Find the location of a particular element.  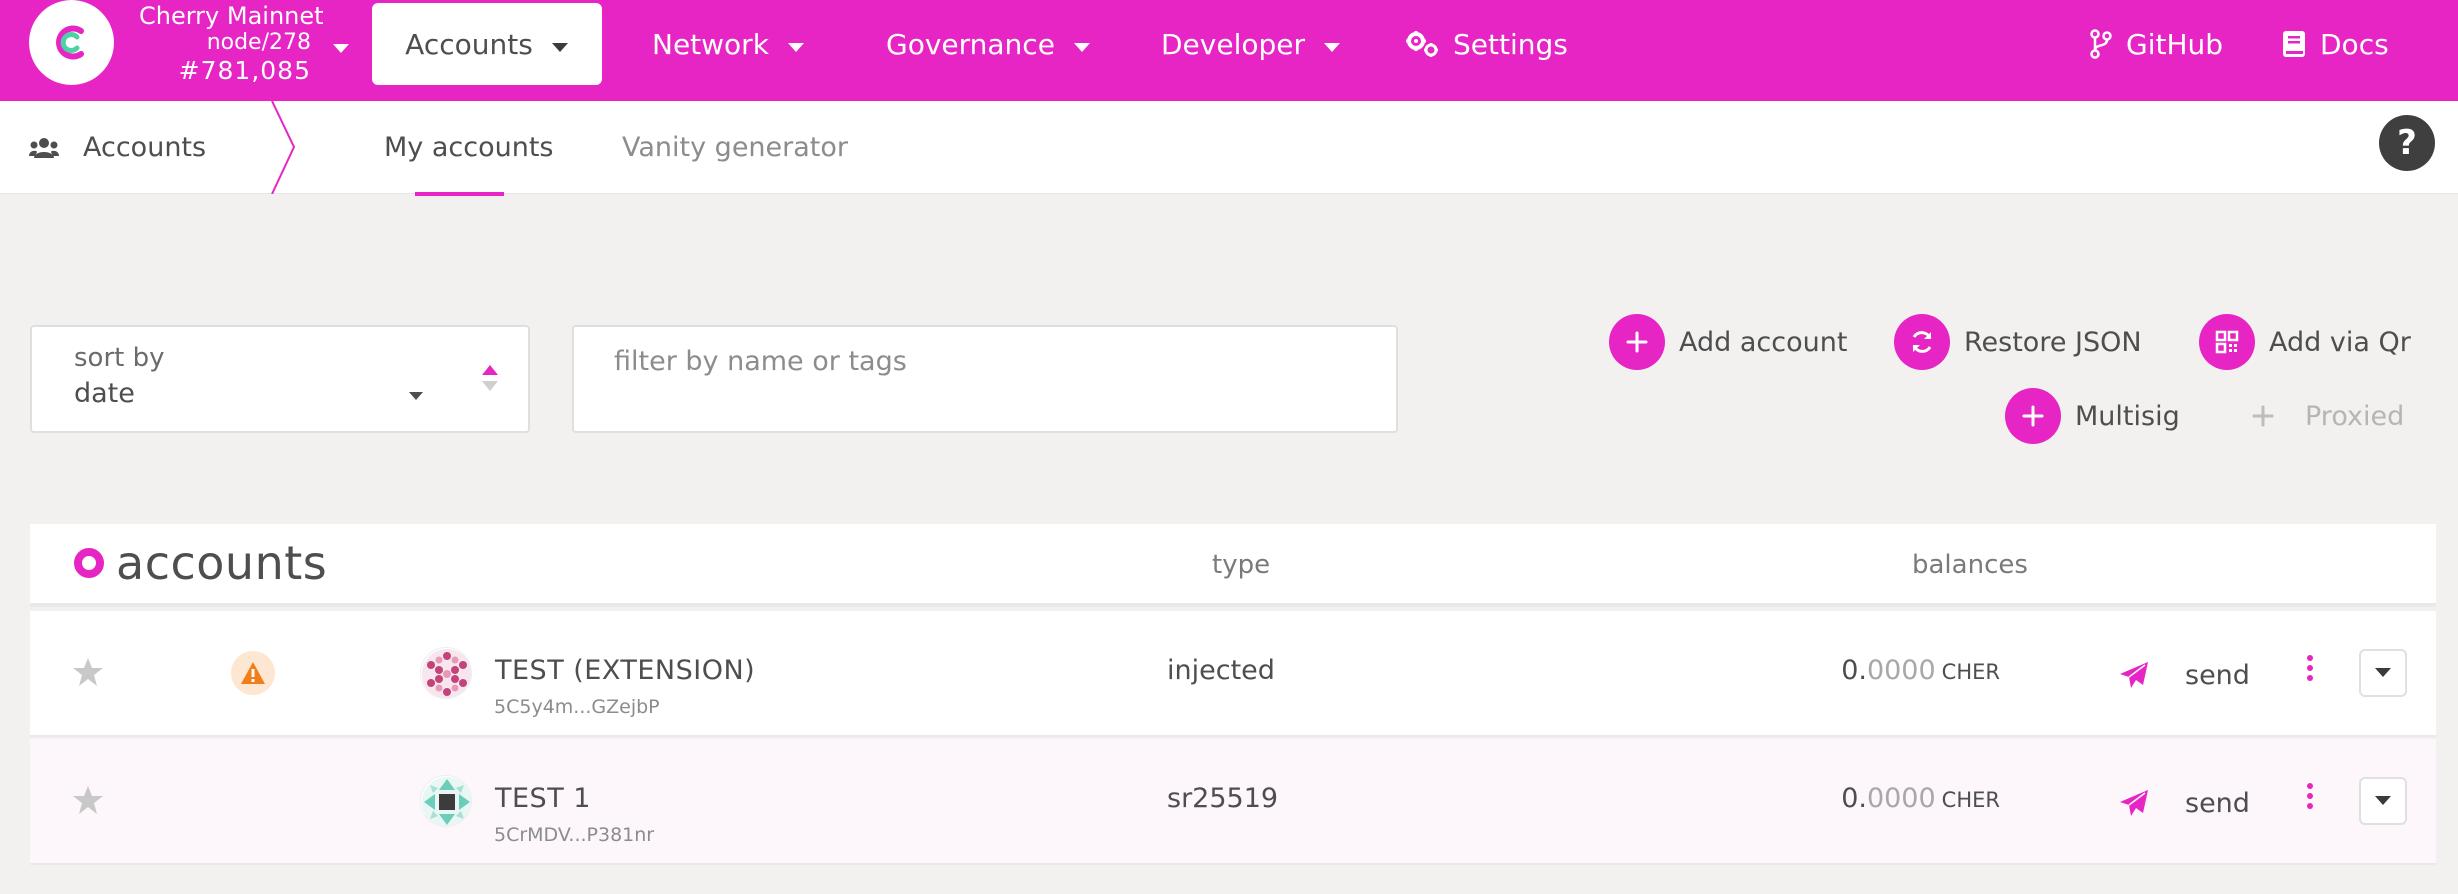

nav-governance-label: Governance is located at coordinates (970, 44).